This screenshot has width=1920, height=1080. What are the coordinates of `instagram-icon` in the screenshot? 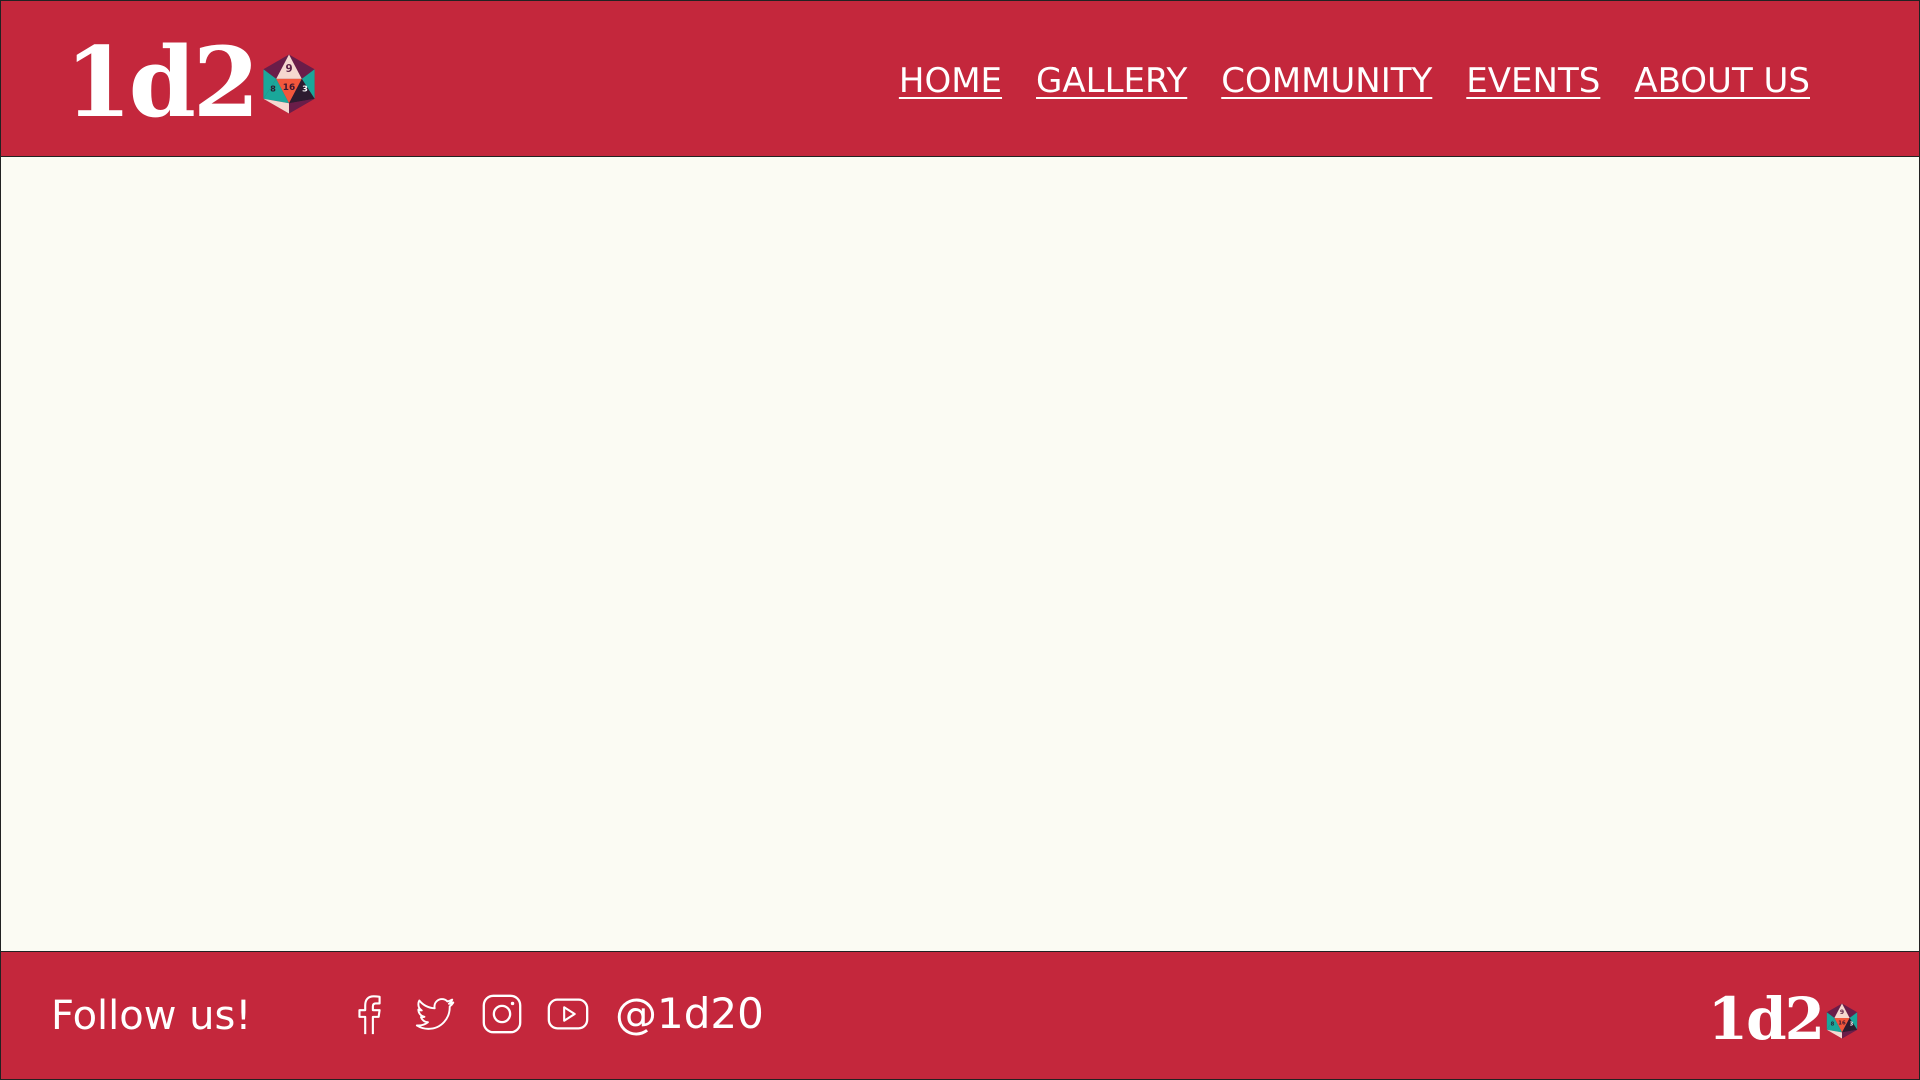 It's located at (502, 1014).